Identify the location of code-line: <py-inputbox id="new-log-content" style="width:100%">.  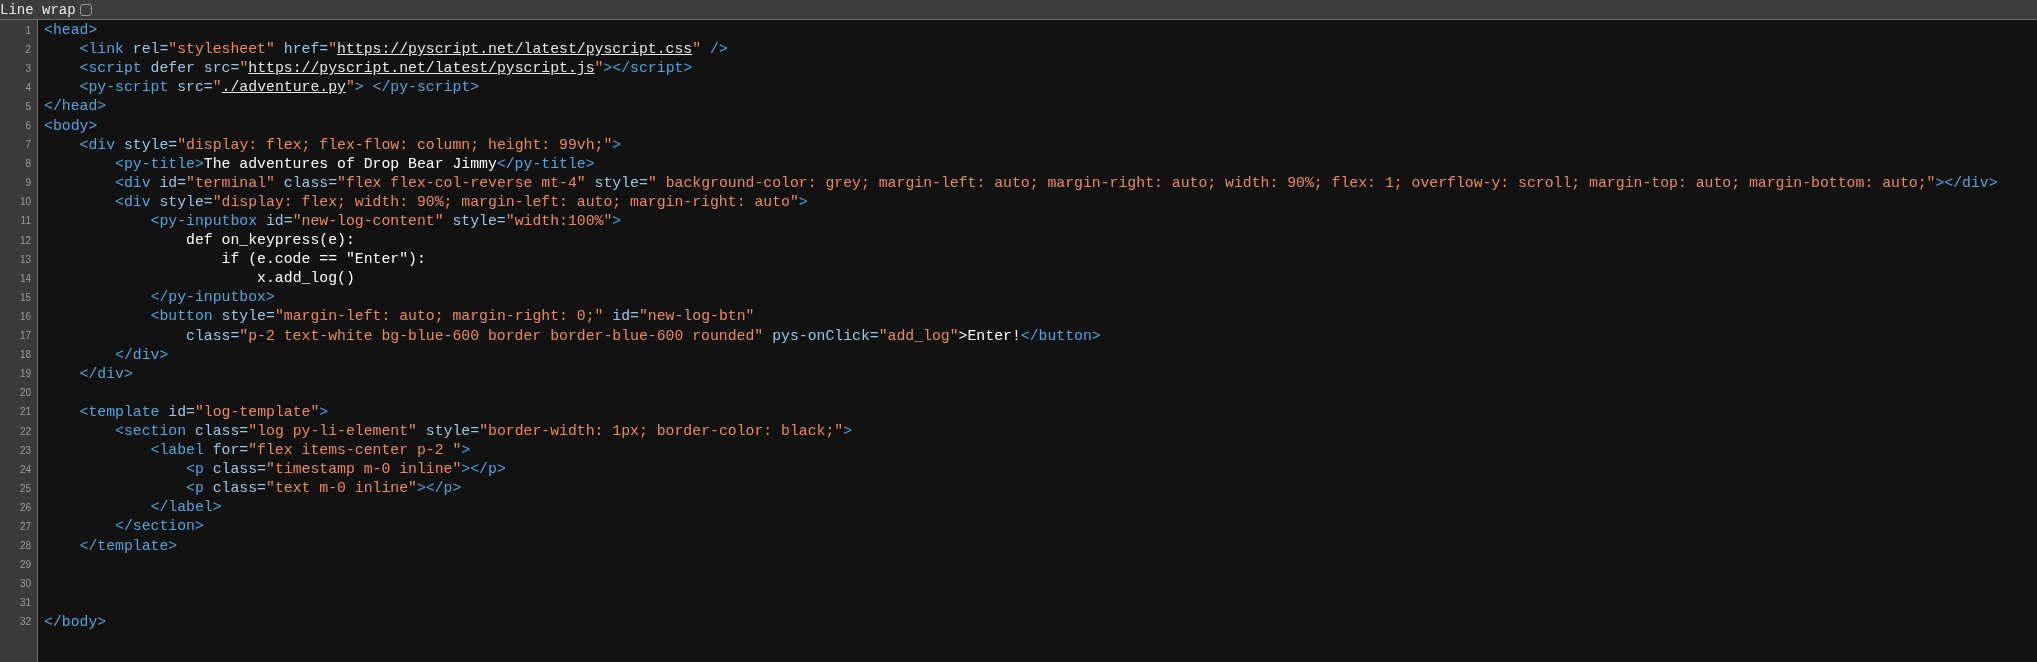
(386, 221).